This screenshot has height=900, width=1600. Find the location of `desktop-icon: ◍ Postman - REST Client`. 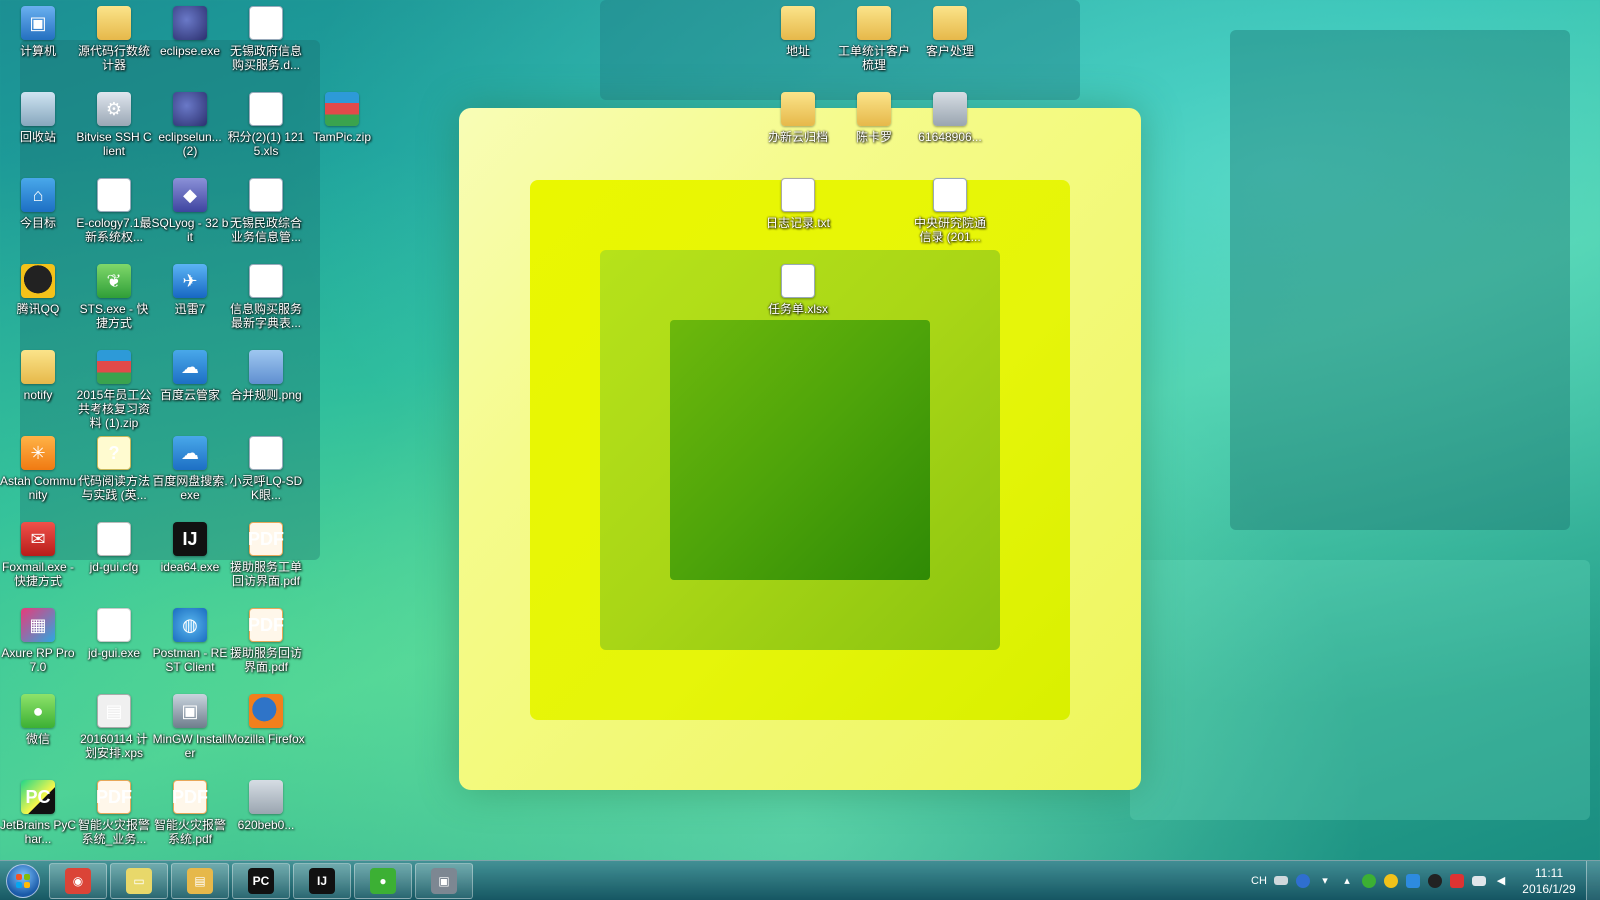

desktop-icon: ◍ Postman - REST Client is located at coordinates (190, 647).